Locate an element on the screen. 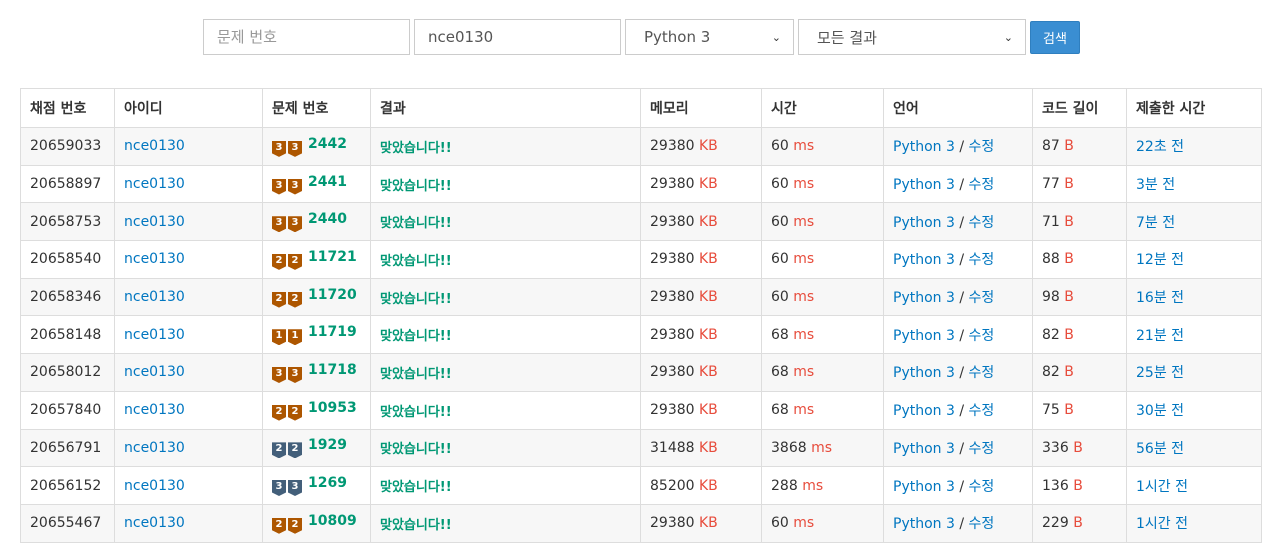 Image resolution: width=1280 pixels, height=547 pixels. problem-link: 2440 is located at coordinates (327, 219).